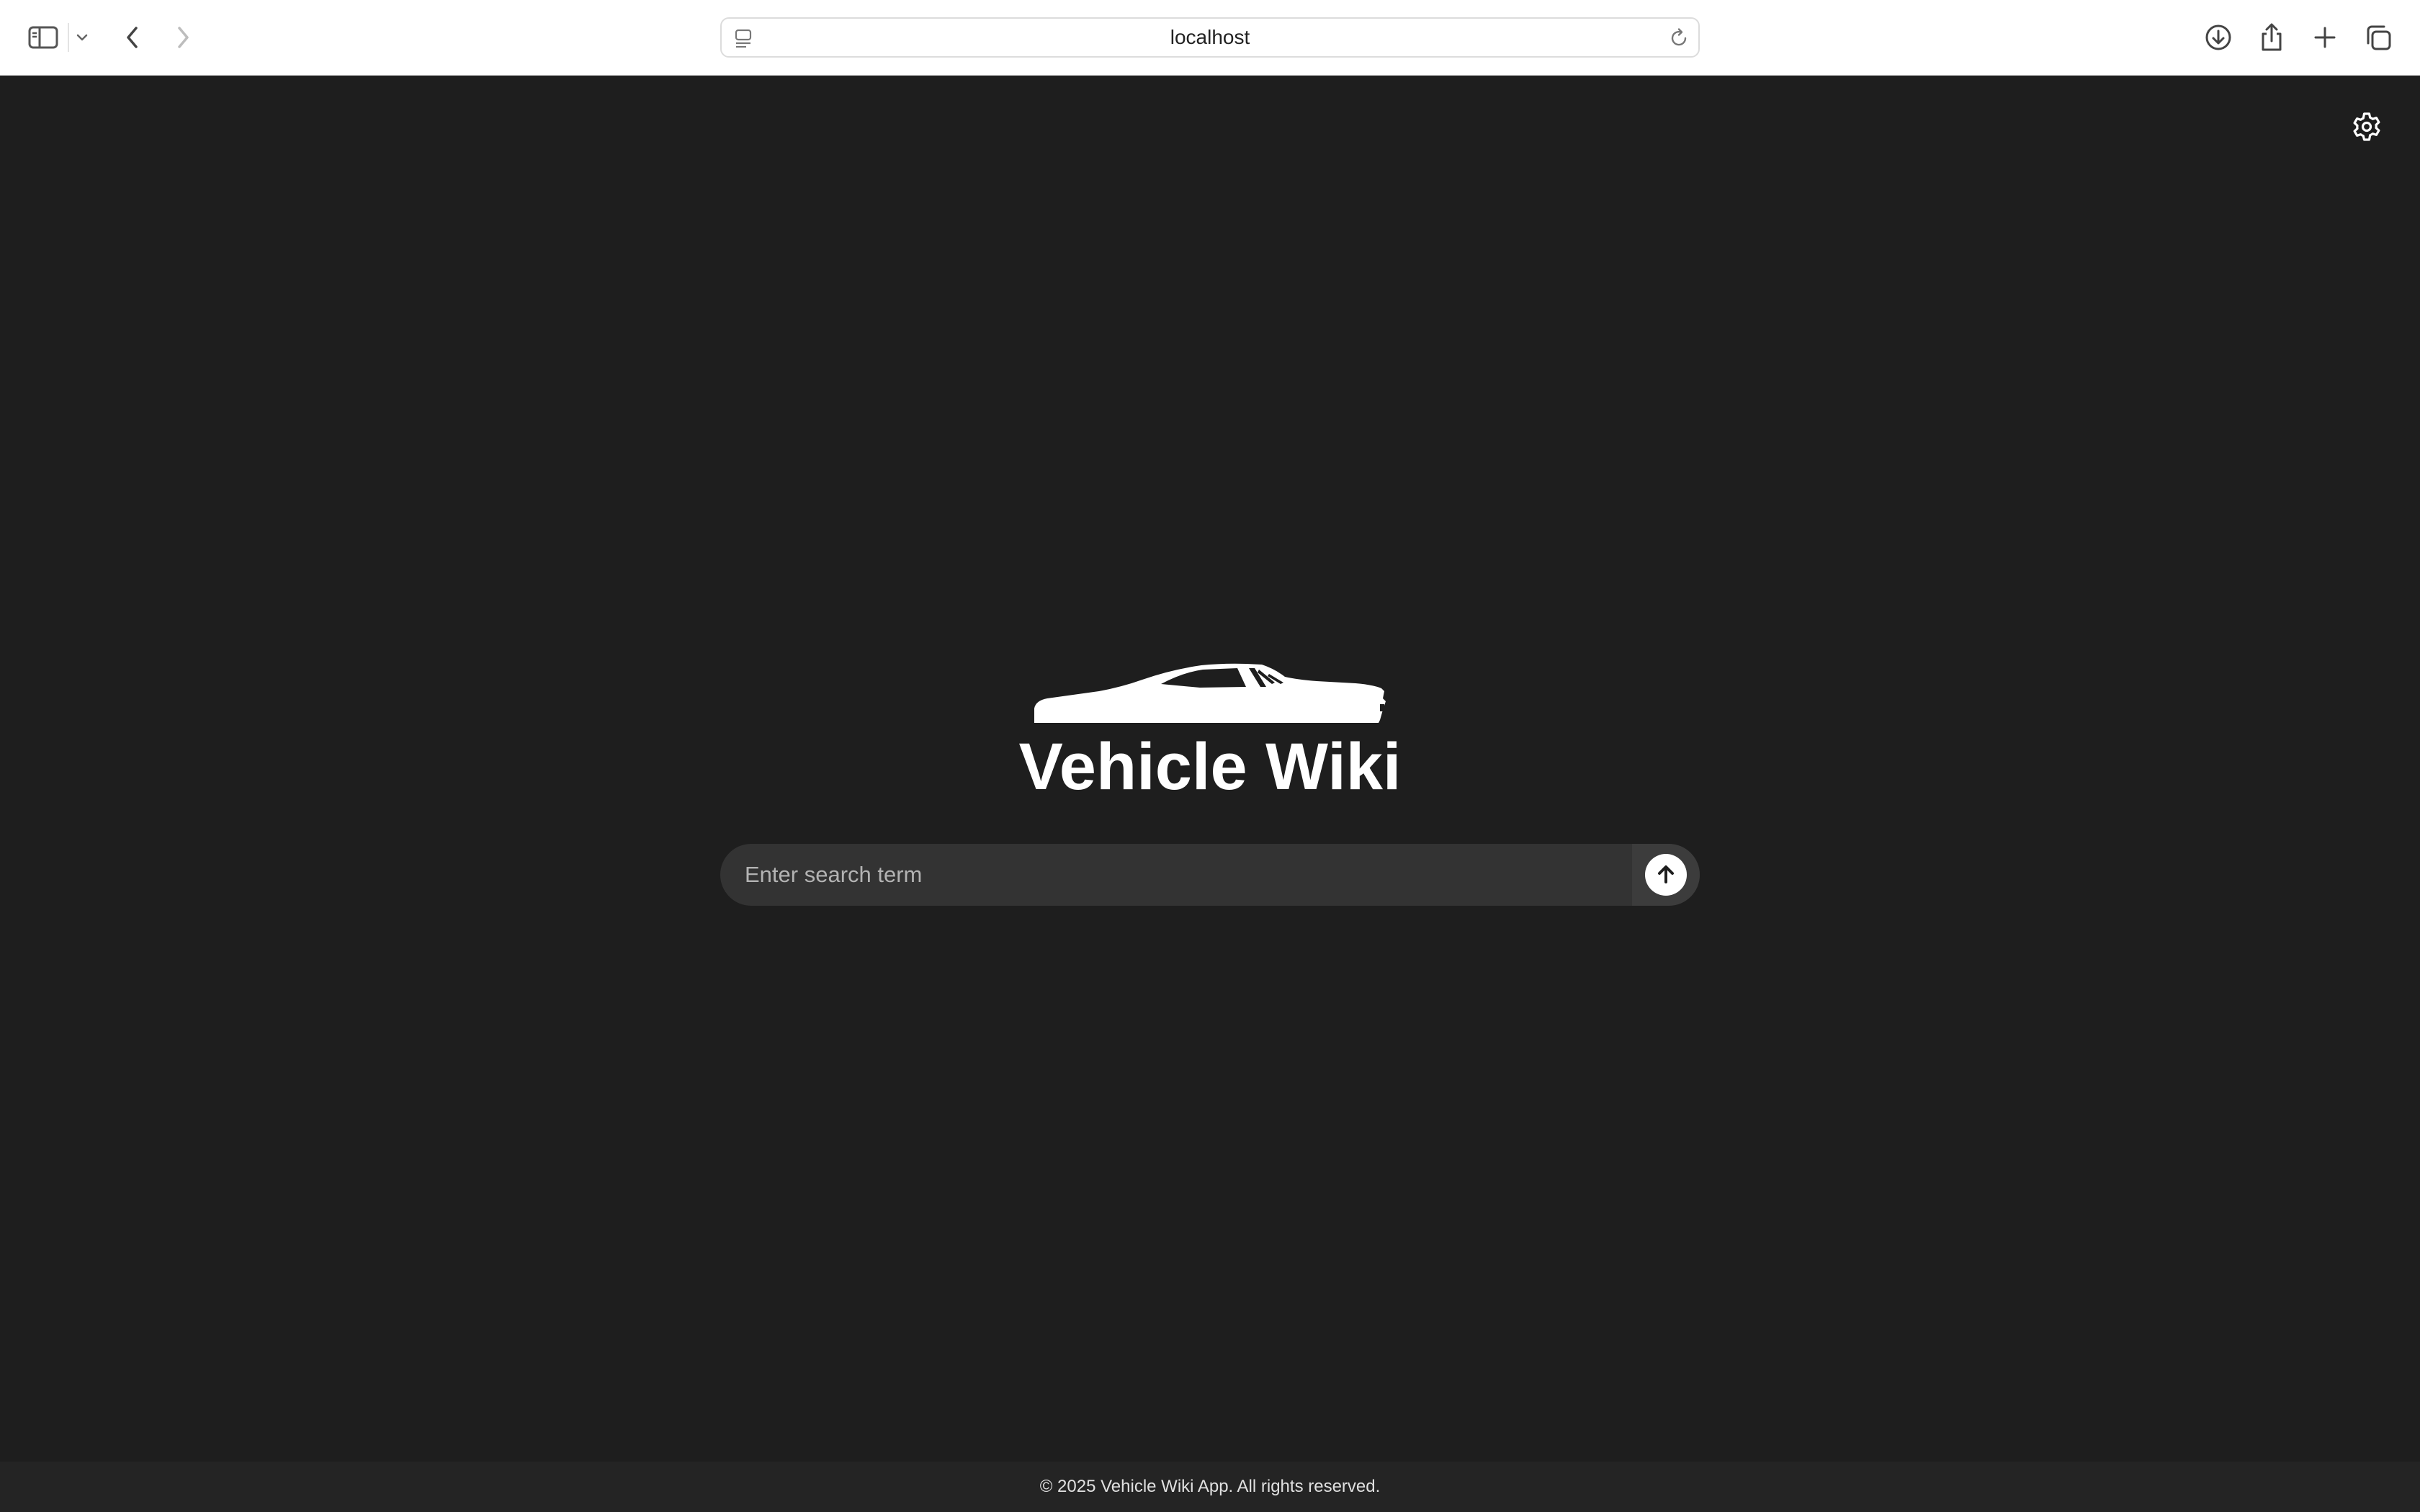 This screenshot has width=2420, height=1512. I want to click on downloads-button, so click(2218, 37).